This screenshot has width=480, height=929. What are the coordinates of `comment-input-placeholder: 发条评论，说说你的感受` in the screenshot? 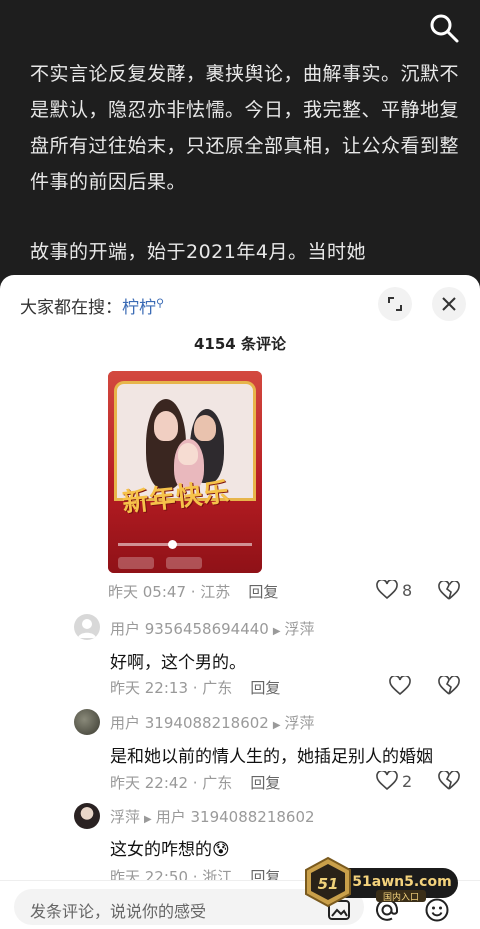 It's located at (118, 911).